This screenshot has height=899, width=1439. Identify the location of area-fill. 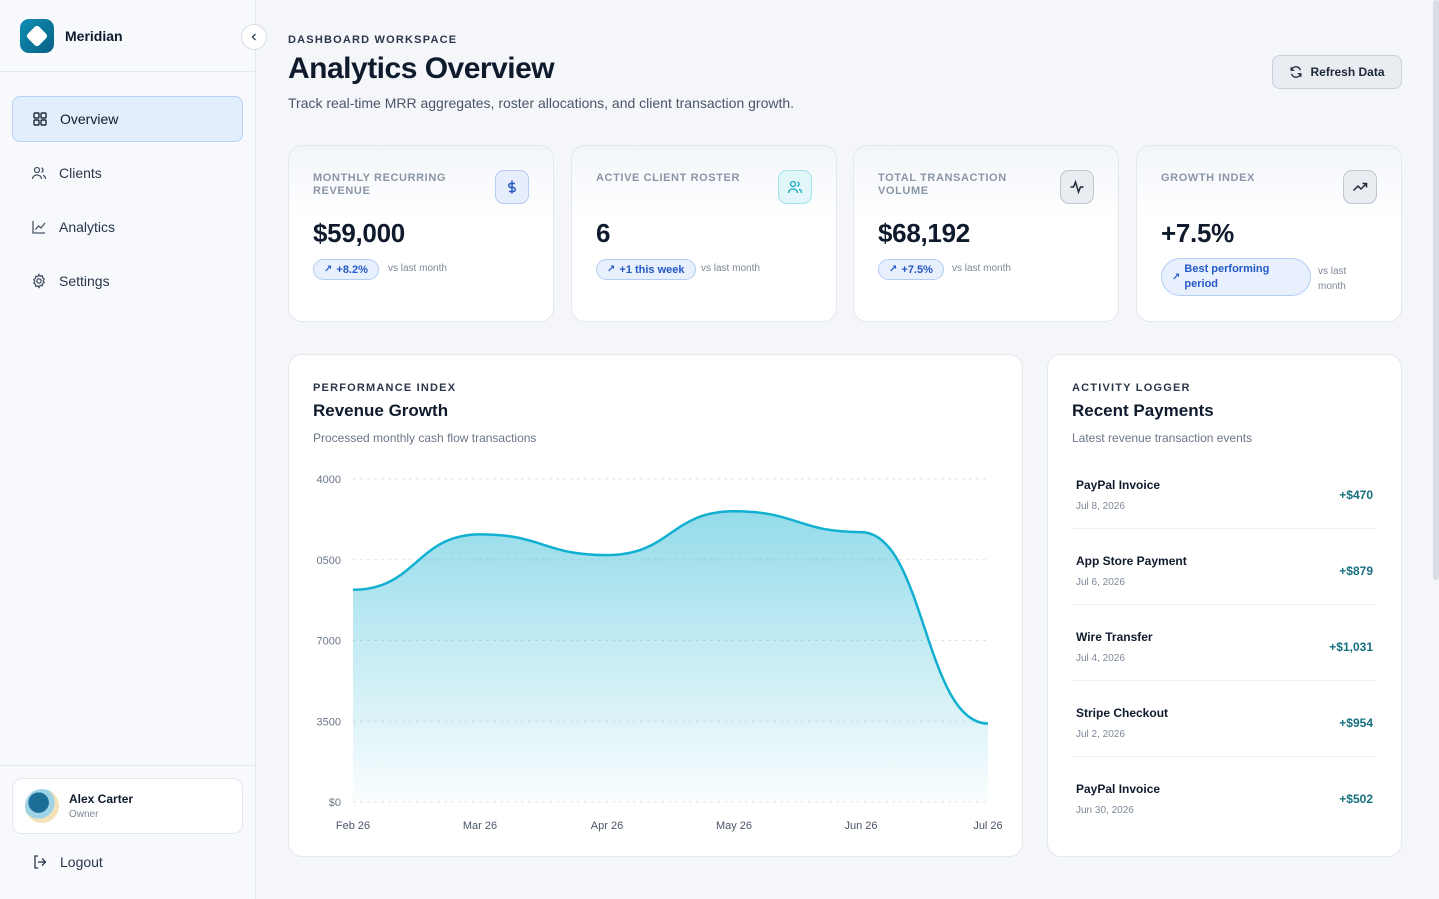
(670, 656).